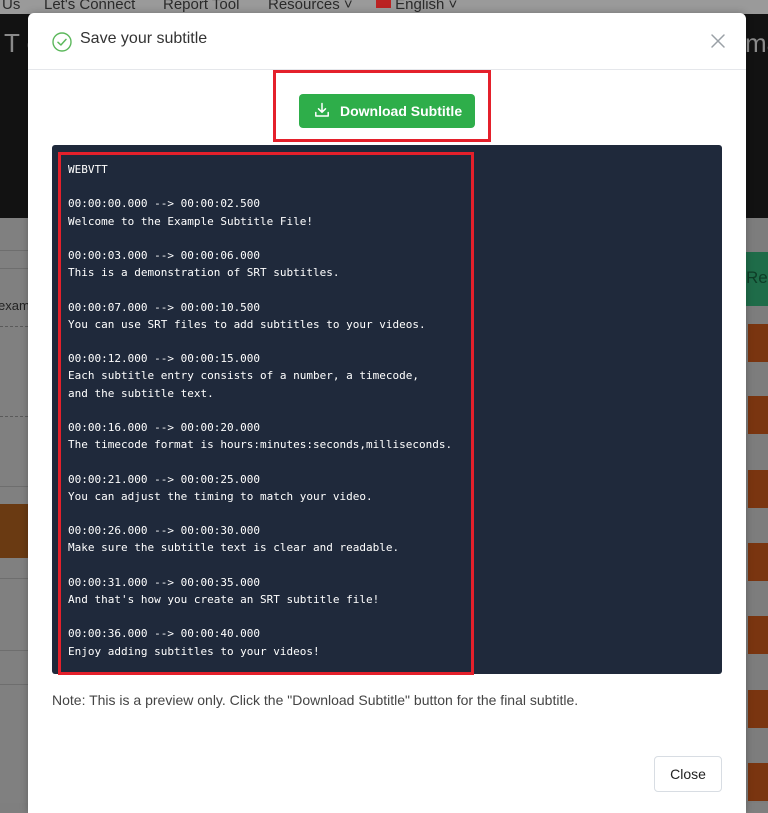 The image size is (768, 813). What do you see at coordinates (164, 634) in the screenshot?
I see `cue-timecode: 00:00:36.000 --> 00:00:40.000` at bounding box center [164, 634].